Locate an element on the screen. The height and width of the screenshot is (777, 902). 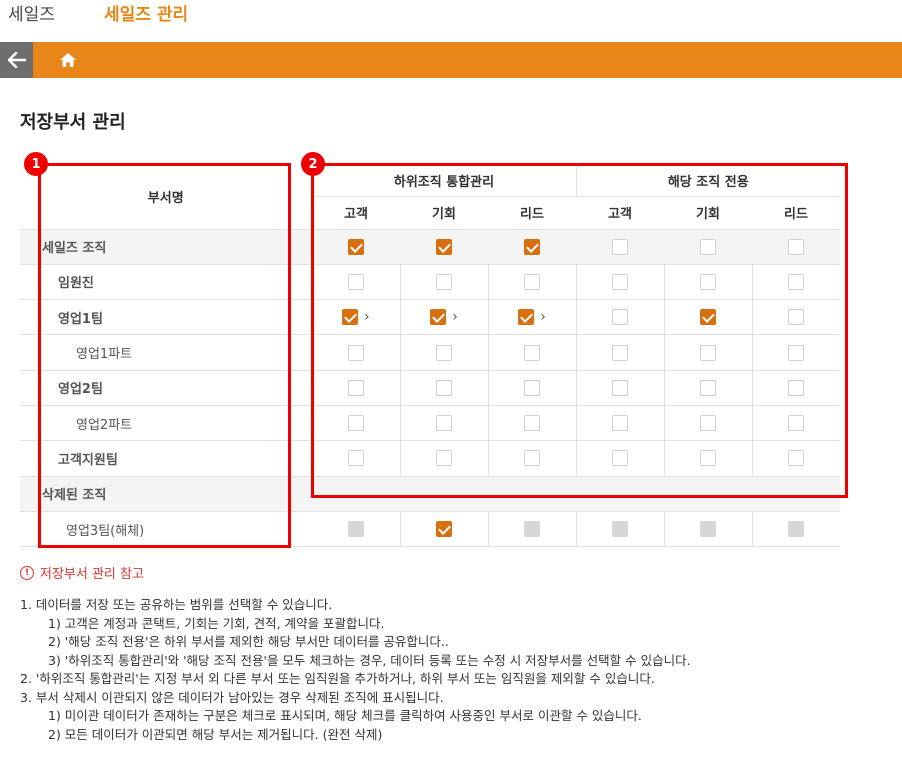
dept-name-header: 부서명 is located at coordinates (166, 197).